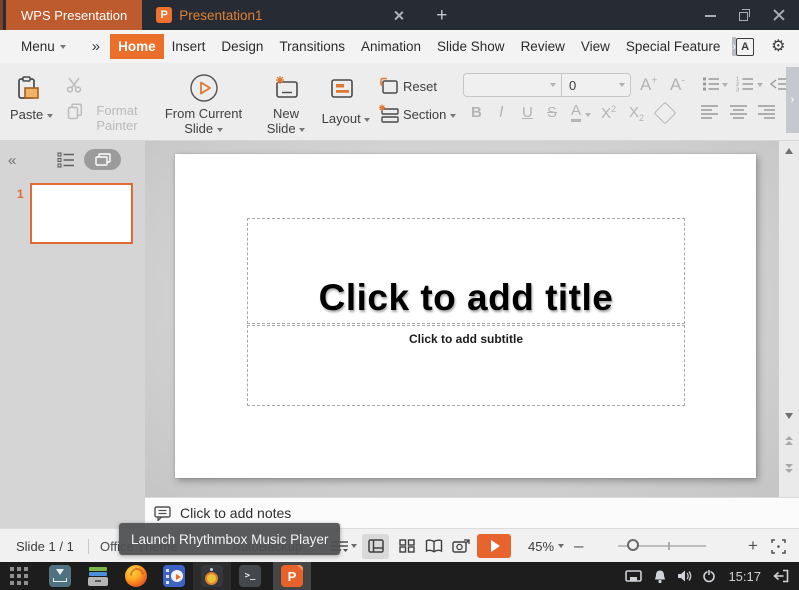  What do you see at coordinates (745, 46) in the screenshot?
I see `text-tool-icon: A` at bounding box center [745, 46].